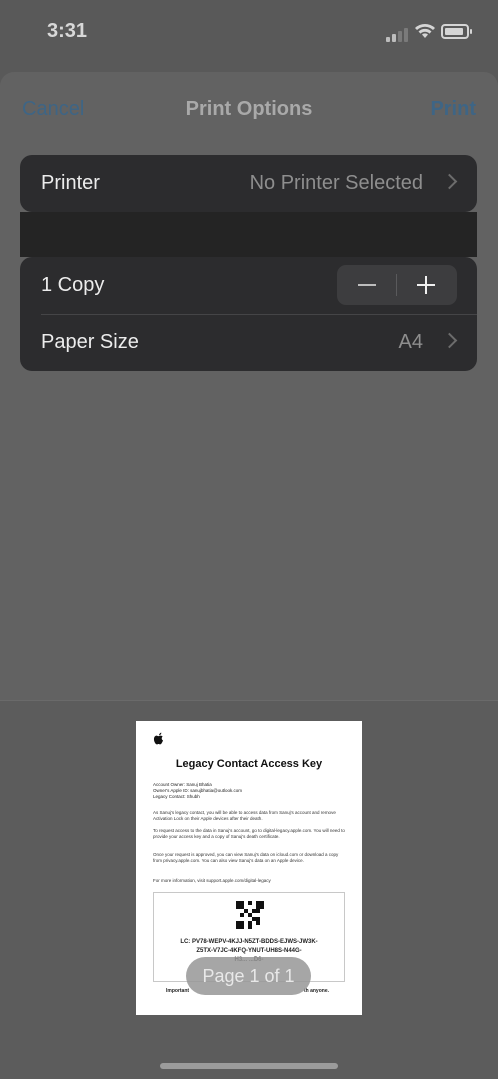  Describe the element at coordinates (456, 31) in the screenshot. I see `battery-icon` at that location.